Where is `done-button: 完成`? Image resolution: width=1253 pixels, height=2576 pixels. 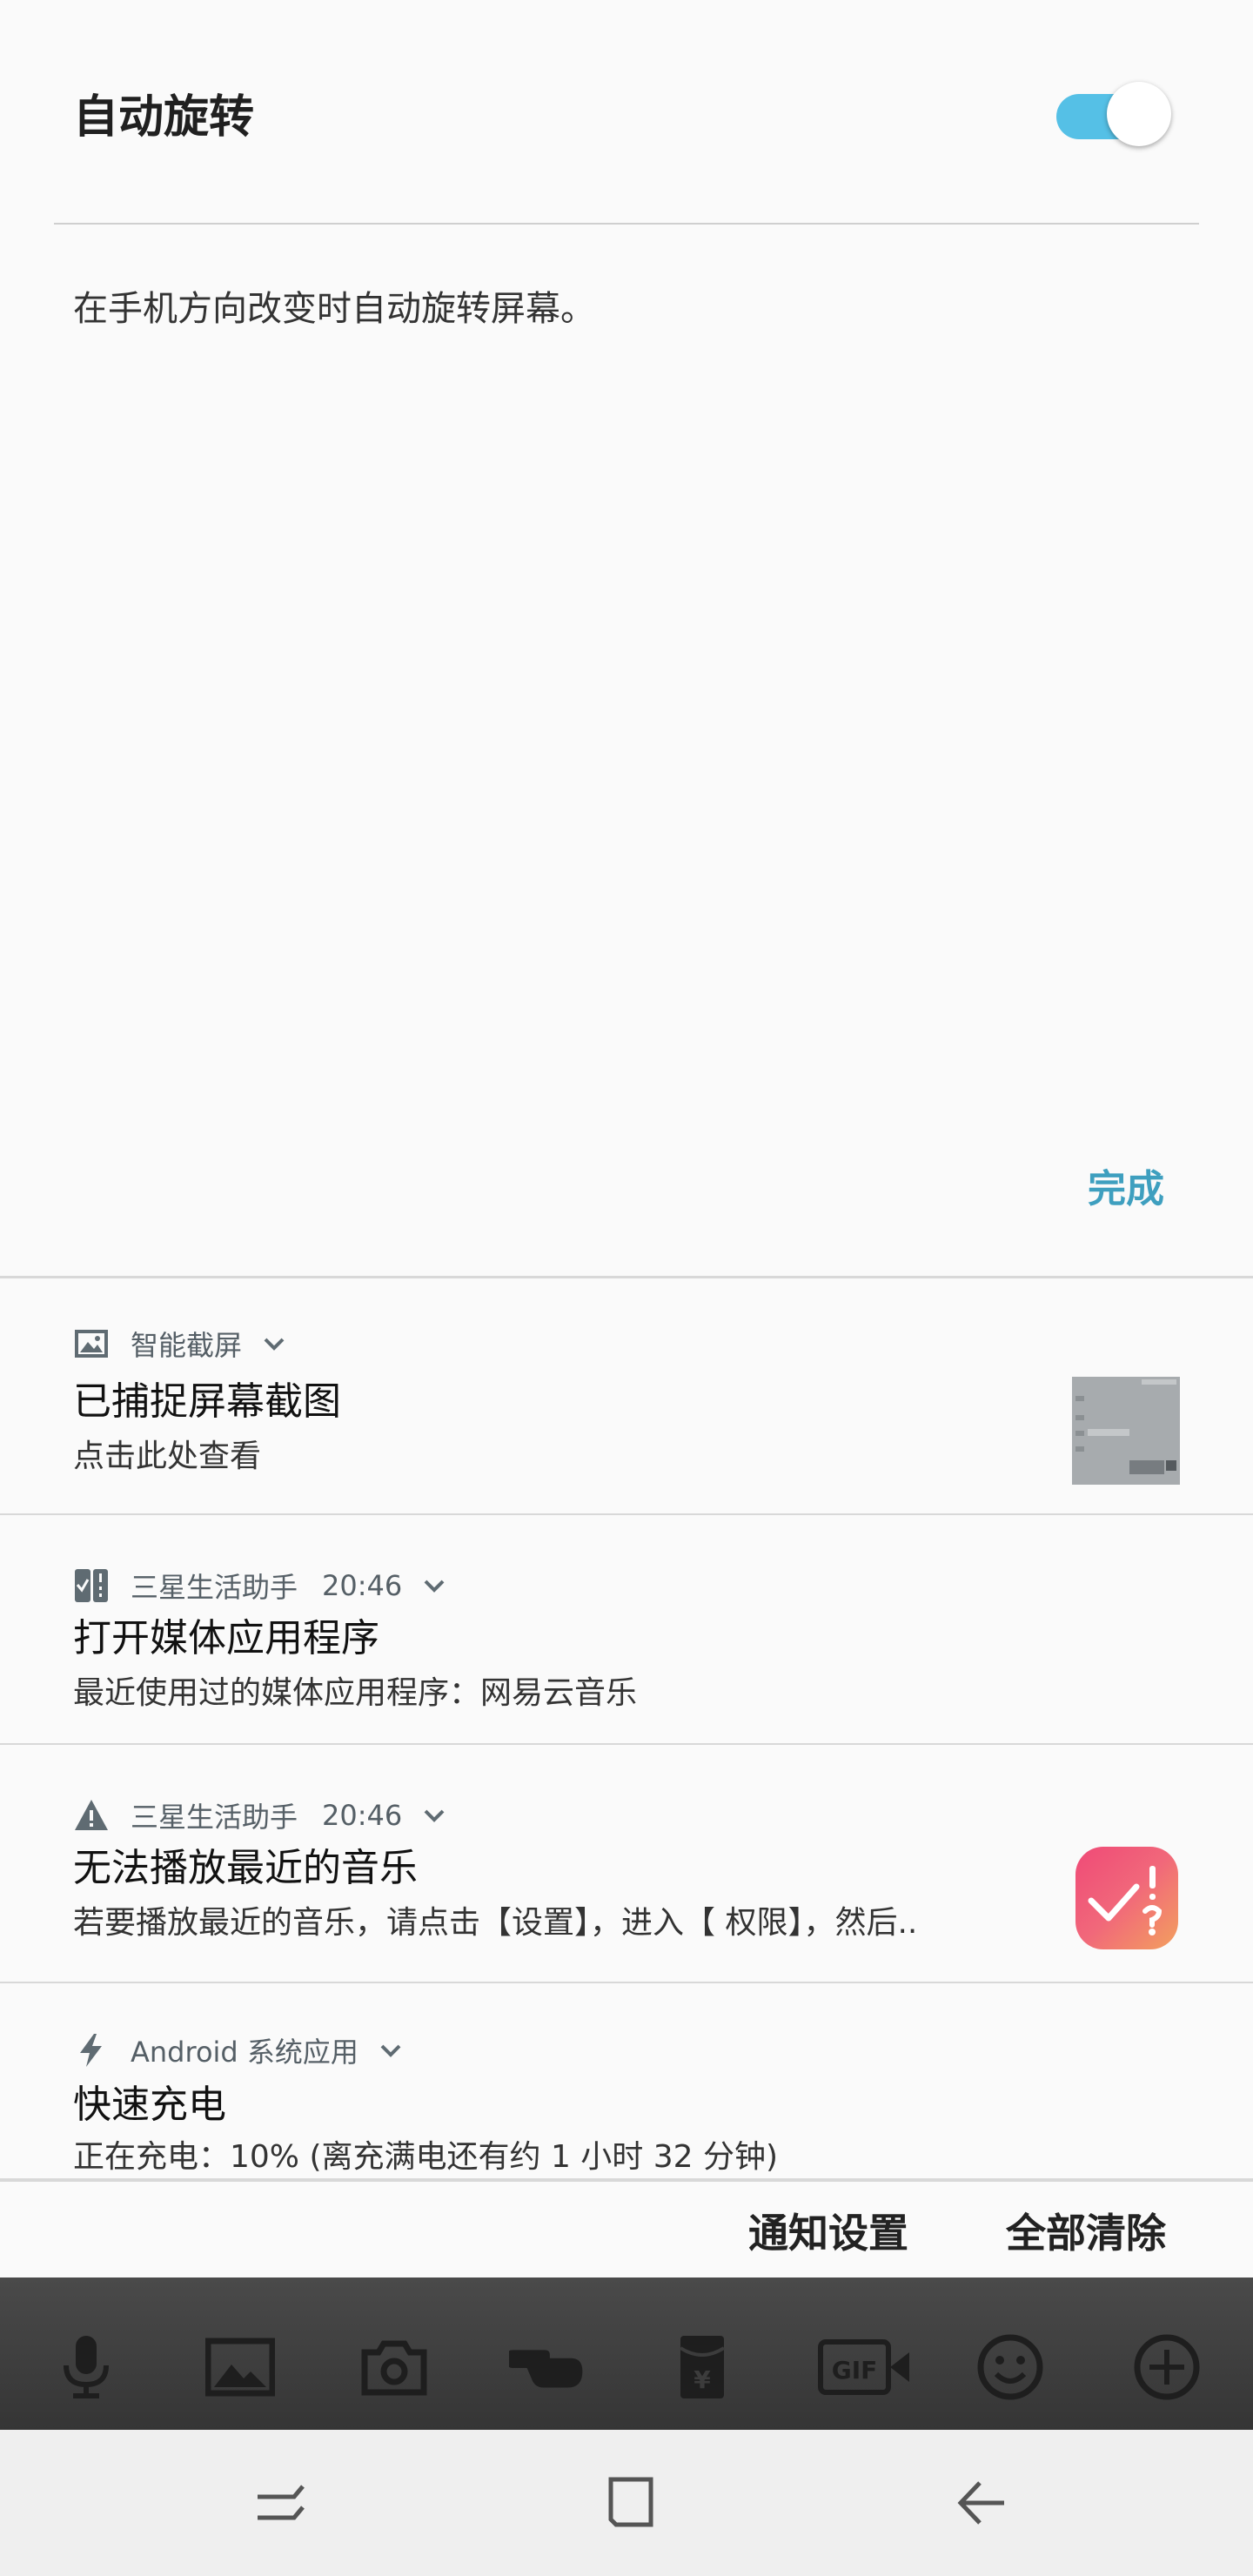 done-button: 完成 is located at coordinates (1126, 1185).